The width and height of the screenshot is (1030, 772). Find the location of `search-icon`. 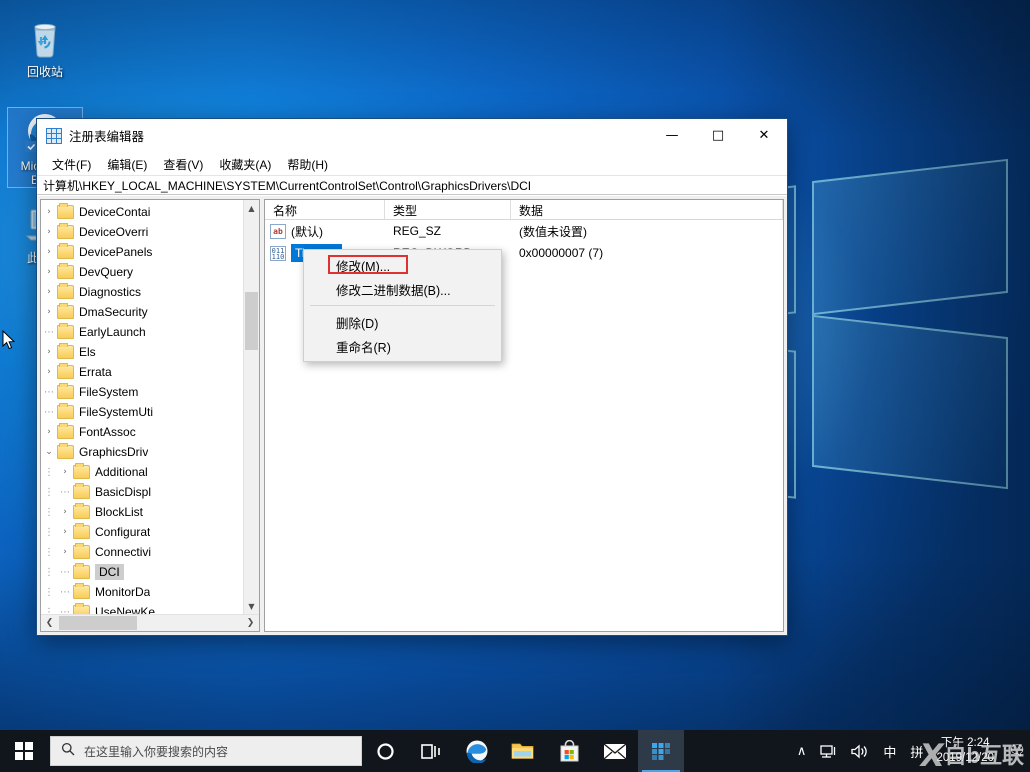

search-icon is located at coordinates (68, 751).